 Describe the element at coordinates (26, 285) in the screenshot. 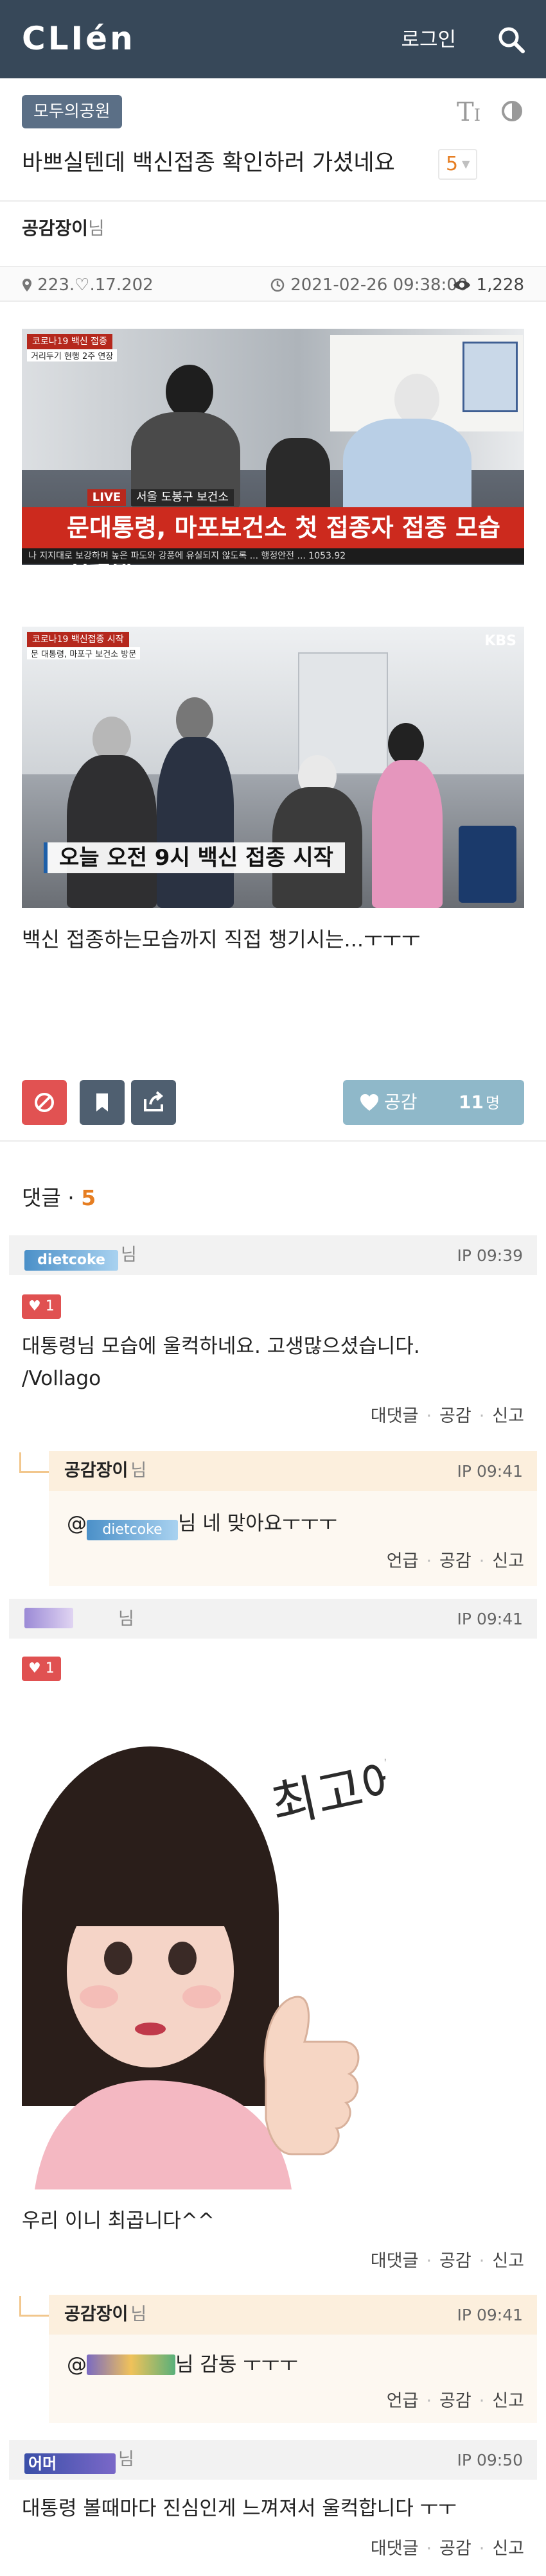

I see `location-icon` at that location.